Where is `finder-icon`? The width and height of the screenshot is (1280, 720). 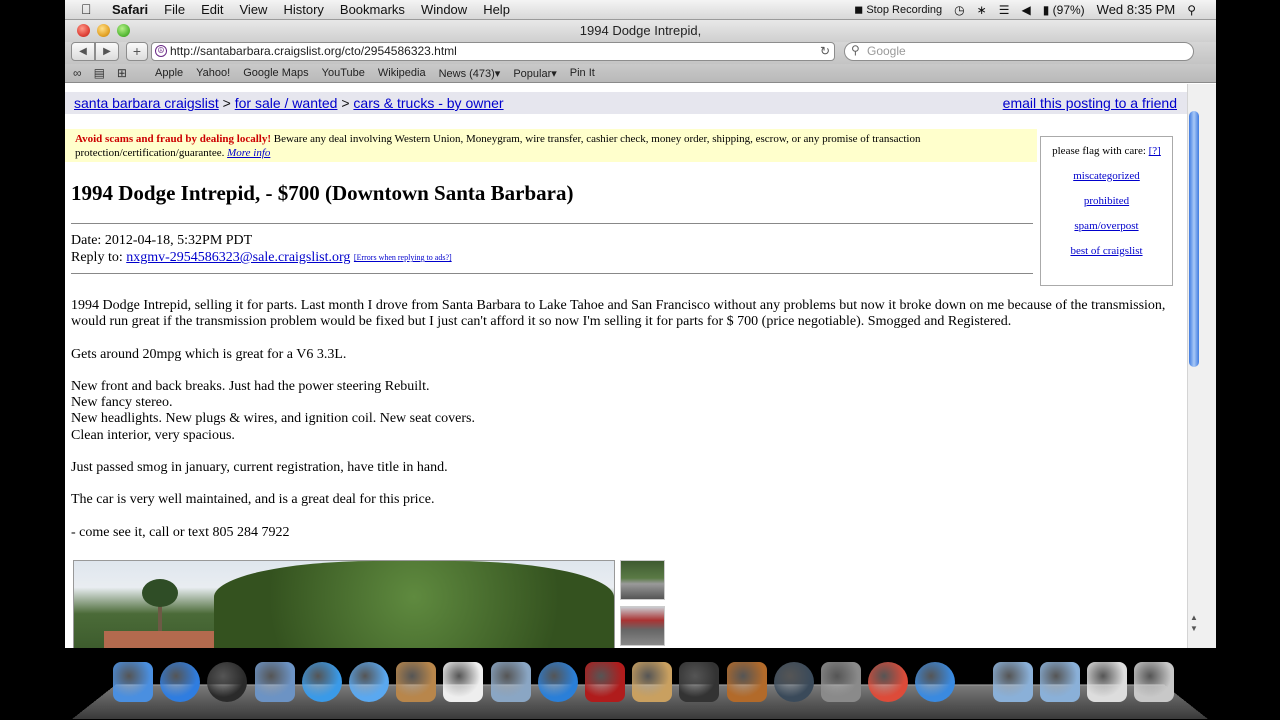
finder-icon is located at coordinates (133, 682).